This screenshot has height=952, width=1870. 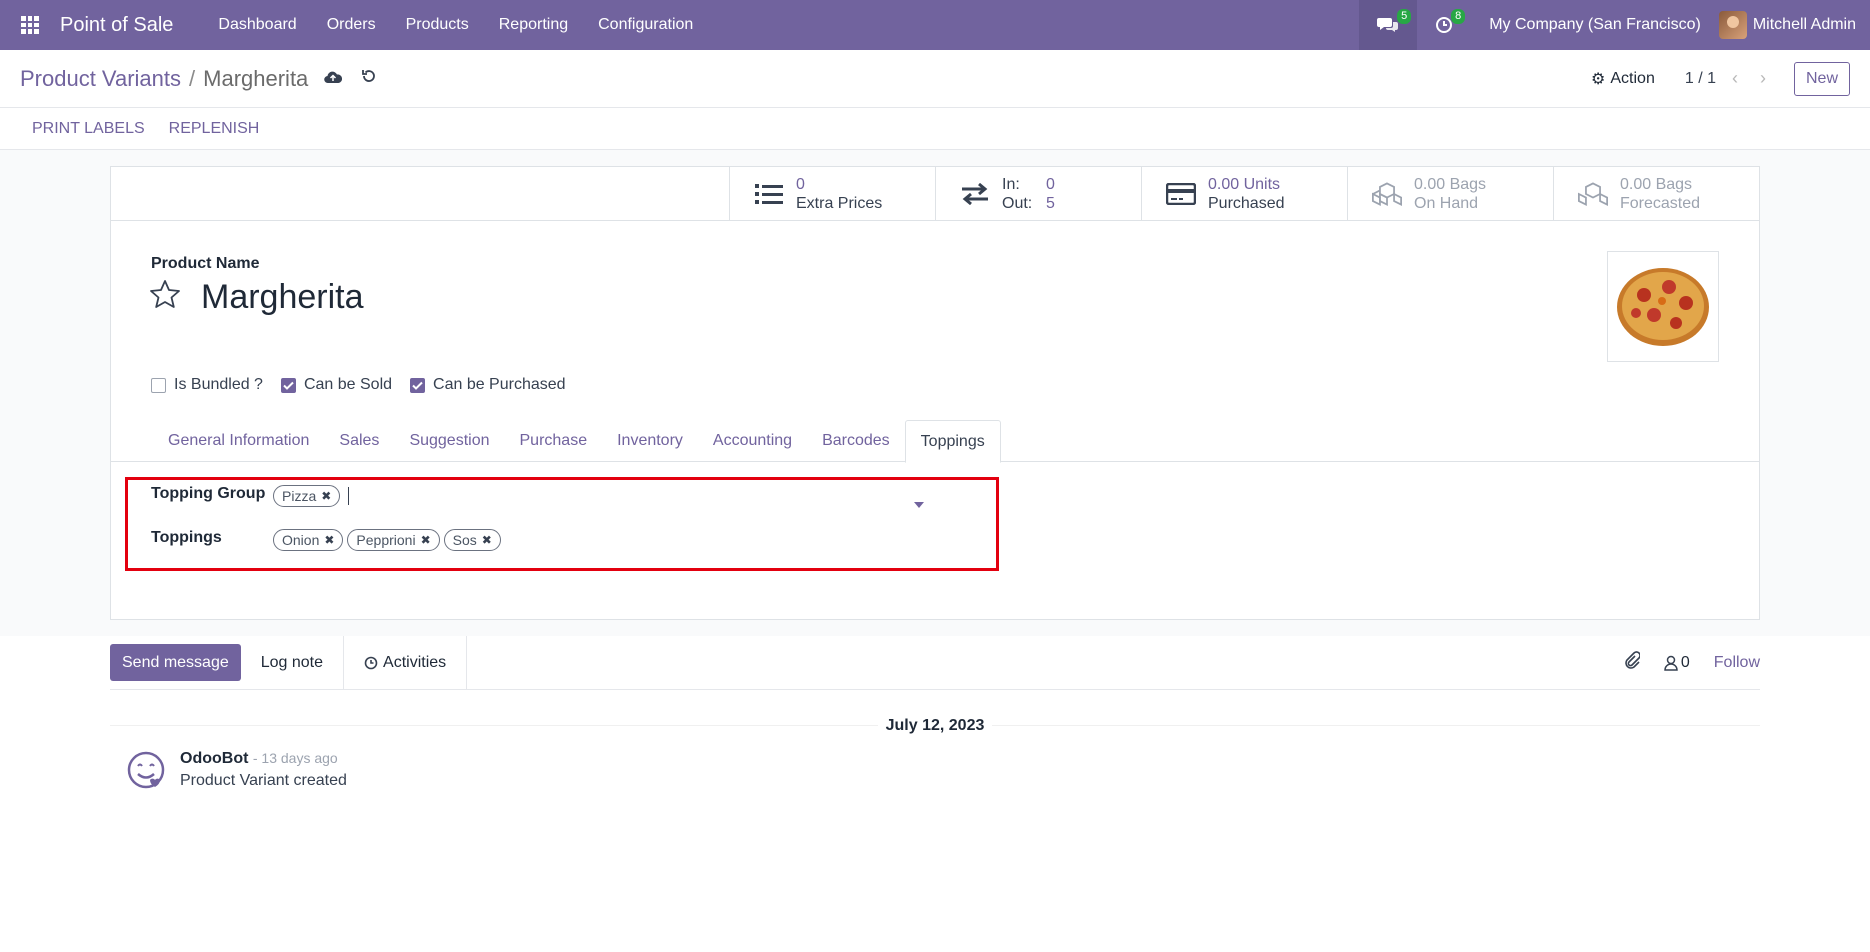 I want to click on toppings-field: Onion ✖ Pepprioni ✖ Sos ✖, so click(x=387, y=540).